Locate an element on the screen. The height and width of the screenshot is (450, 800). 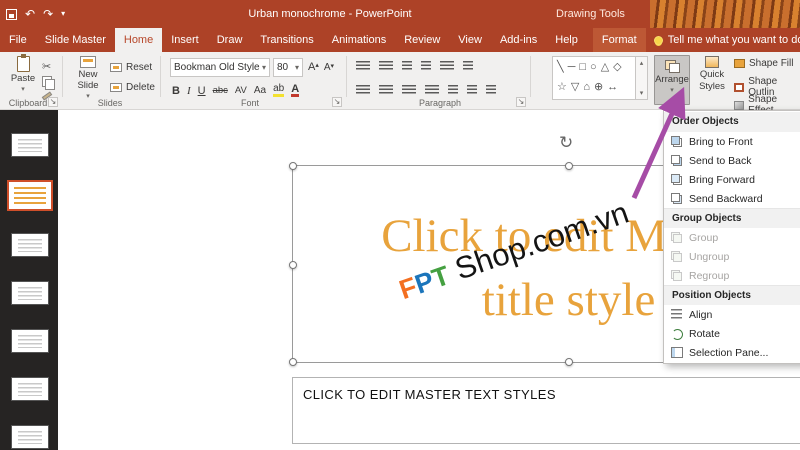
tab-format: Format is located at coordinates (619, 40).